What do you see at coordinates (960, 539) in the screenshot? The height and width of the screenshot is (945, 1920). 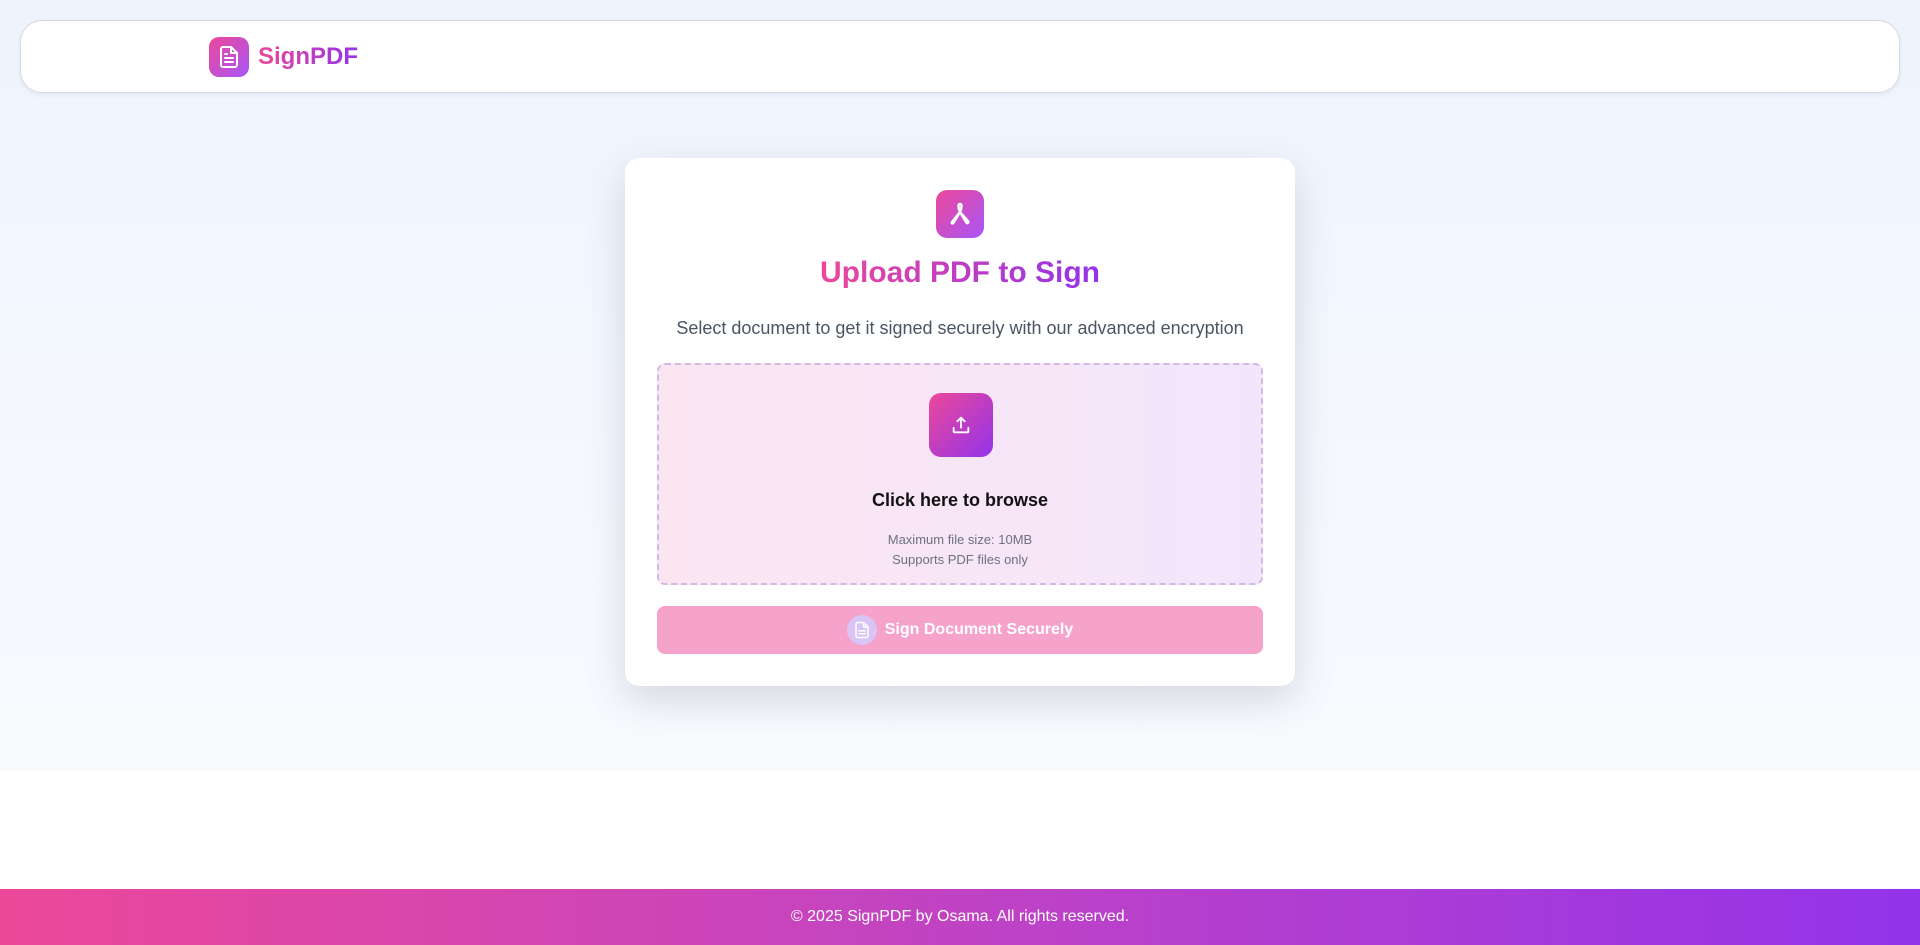 I see `max-size-hint: Maximum file size: 10MB` at bounding box center [960, 539].